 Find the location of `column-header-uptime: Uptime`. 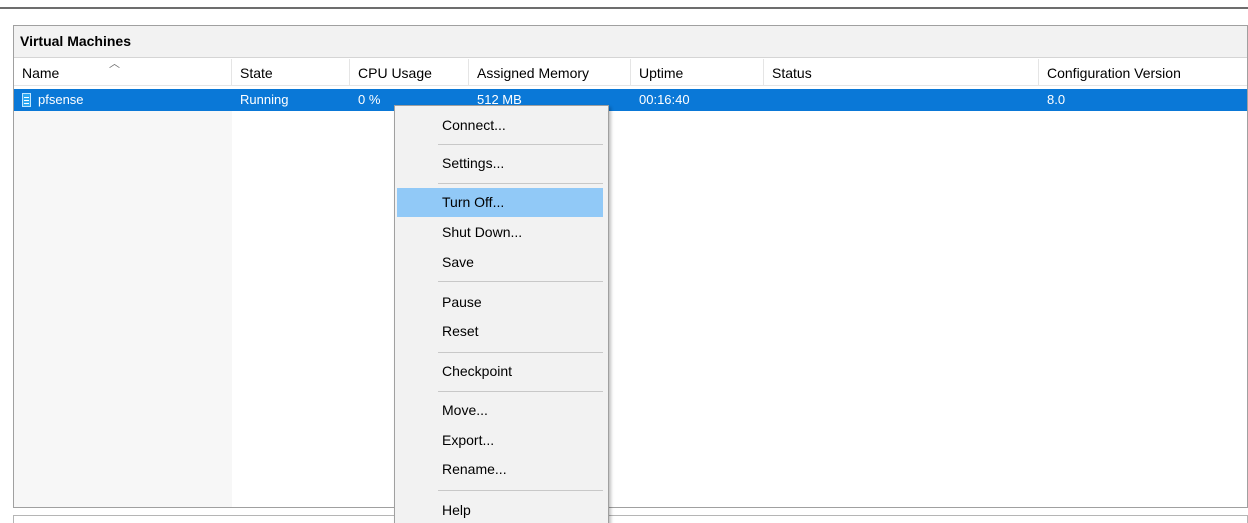

column-header-uptime: Uptime is located at coordinates (697, 72).